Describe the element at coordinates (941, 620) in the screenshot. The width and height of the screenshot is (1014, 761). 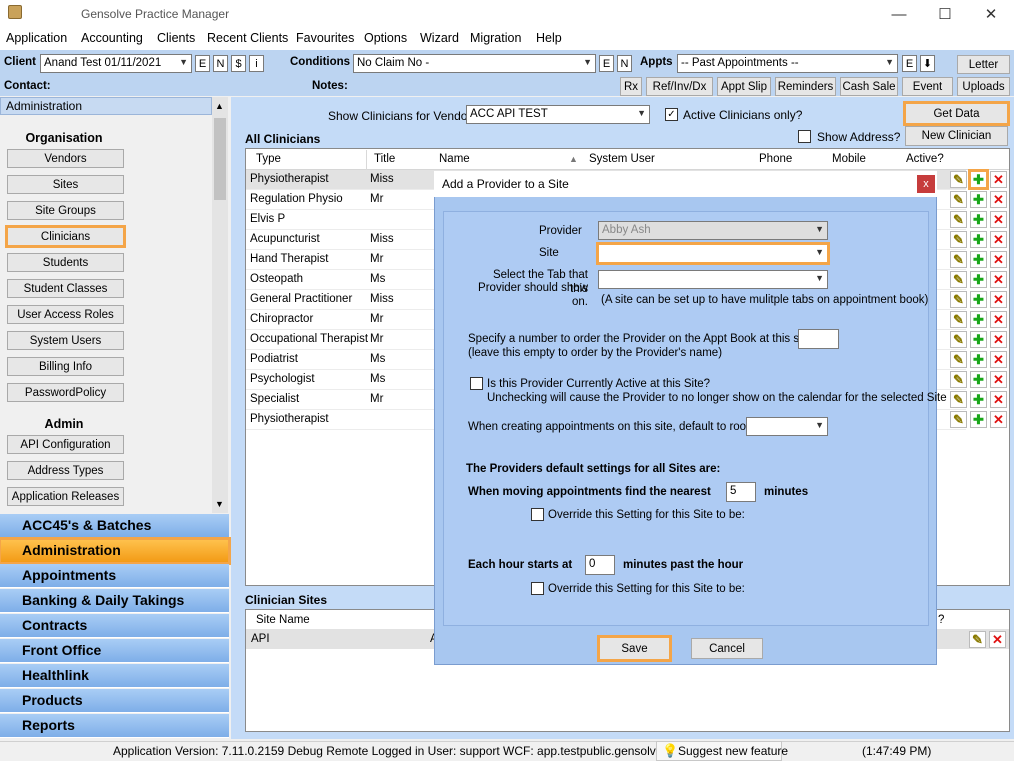
I see `col-site-flag: ?` at that location.